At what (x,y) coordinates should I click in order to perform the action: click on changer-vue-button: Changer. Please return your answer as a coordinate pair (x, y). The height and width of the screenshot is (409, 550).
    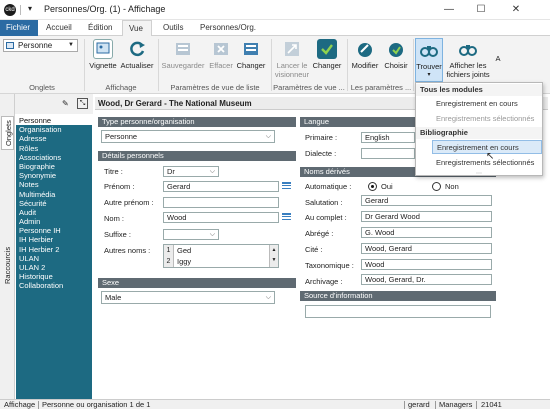
    Looking at the image, I should click on (327, 54).